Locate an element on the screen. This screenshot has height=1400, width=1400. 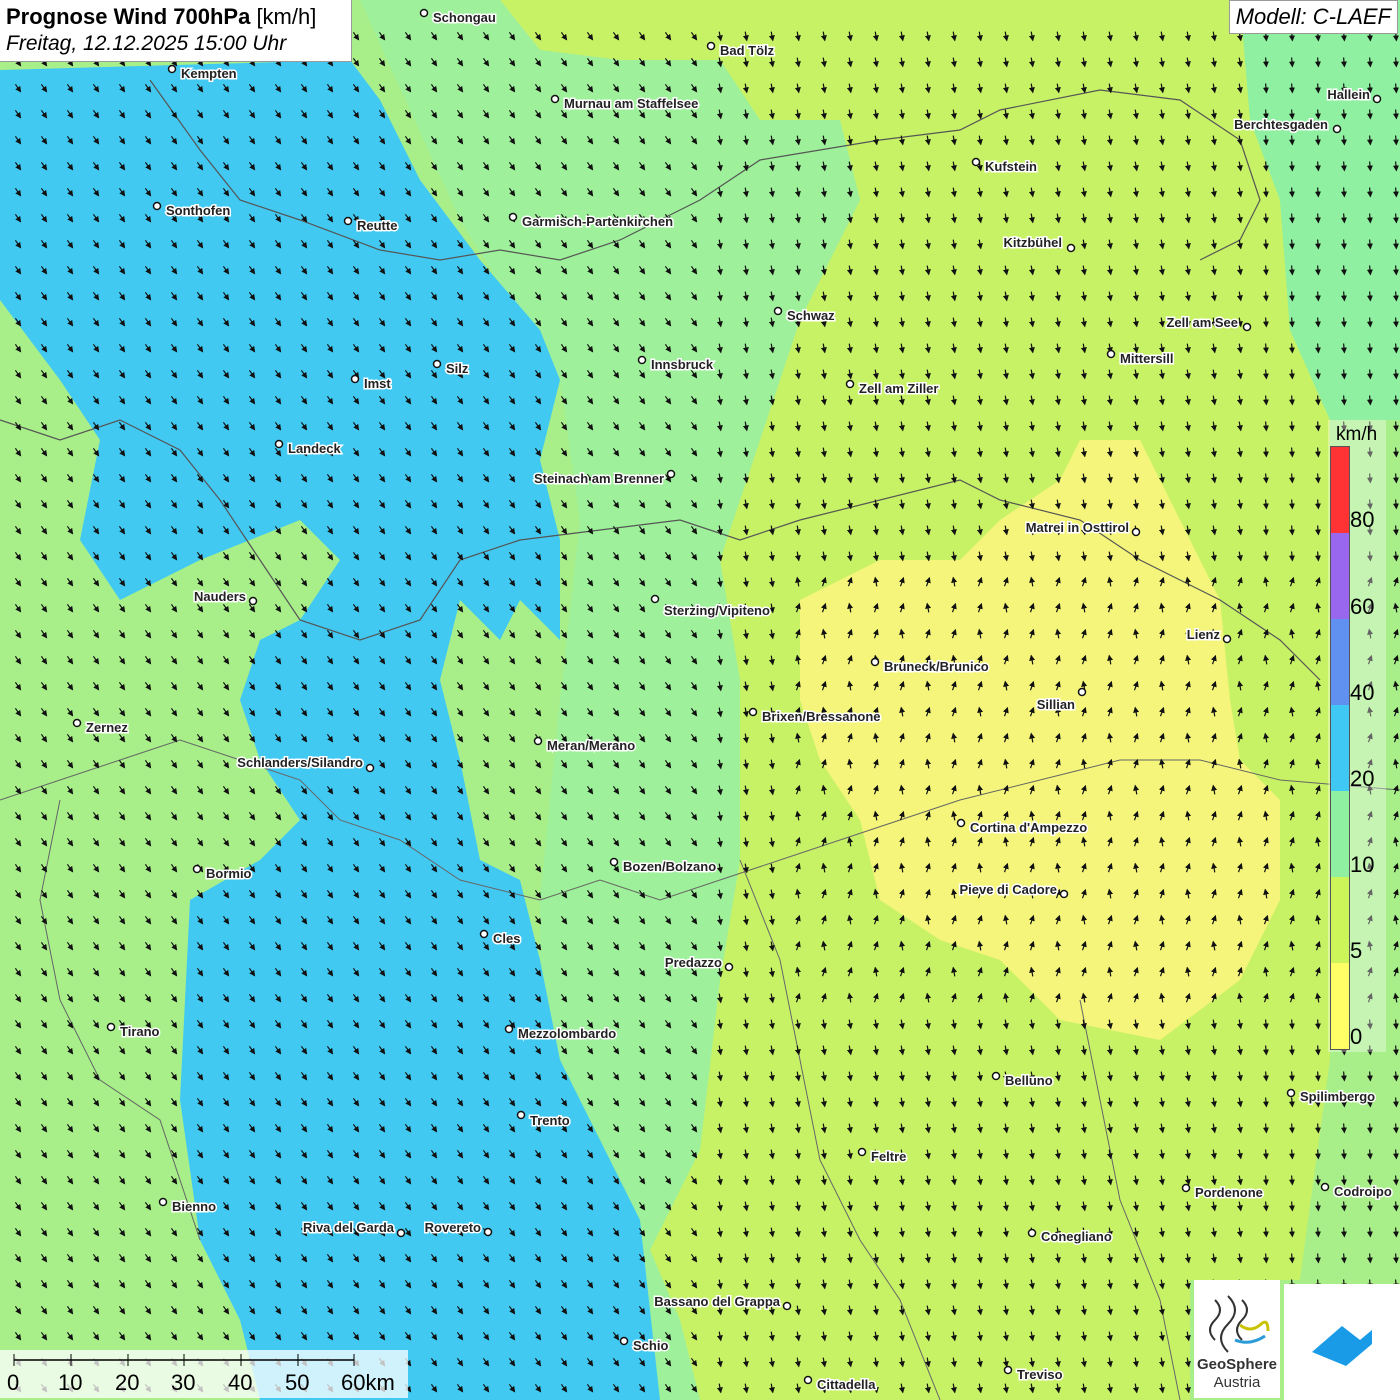
city-label: Bienno is located at coordinates (194, 1206).